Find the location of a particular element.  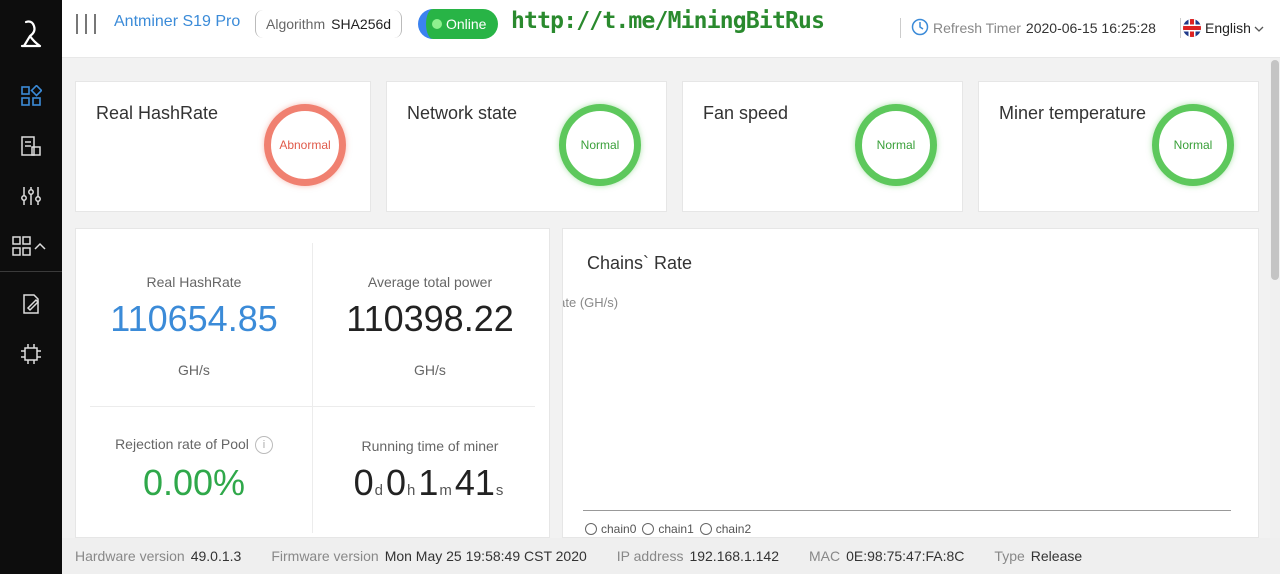

page-scrollbar is located at coordinates (1275, 298).